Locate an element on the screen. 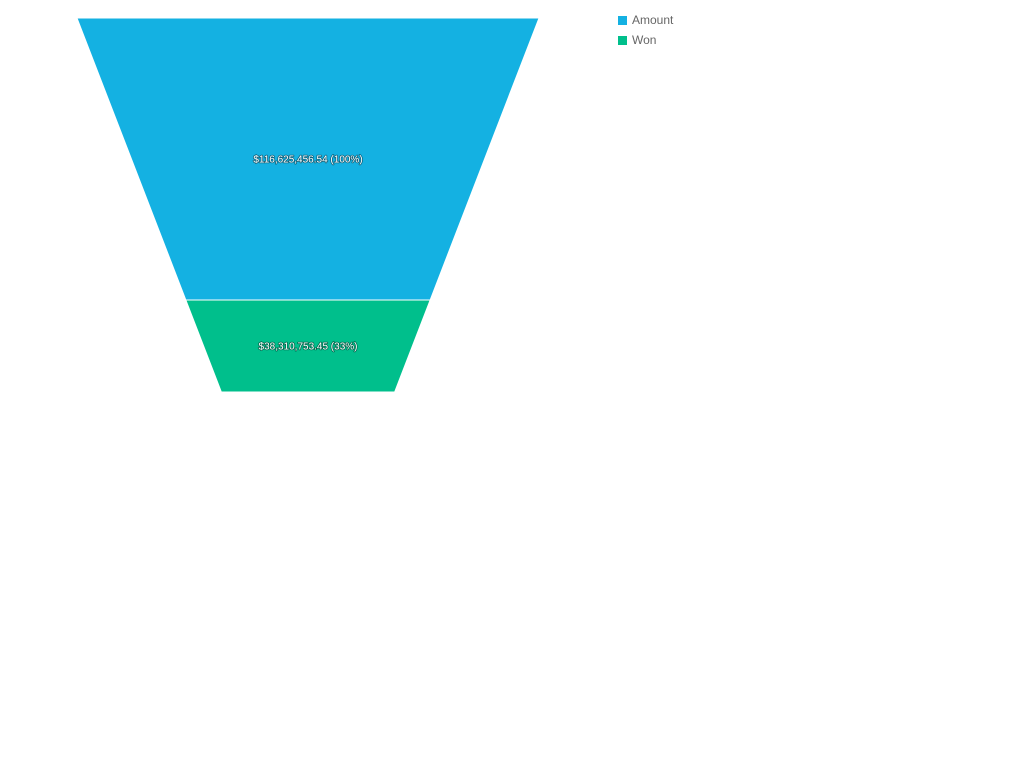 Image resolution: width=1024 pixels, height=768 pixels. chart-legend: Amount Won is located at coordinates (645, 30).